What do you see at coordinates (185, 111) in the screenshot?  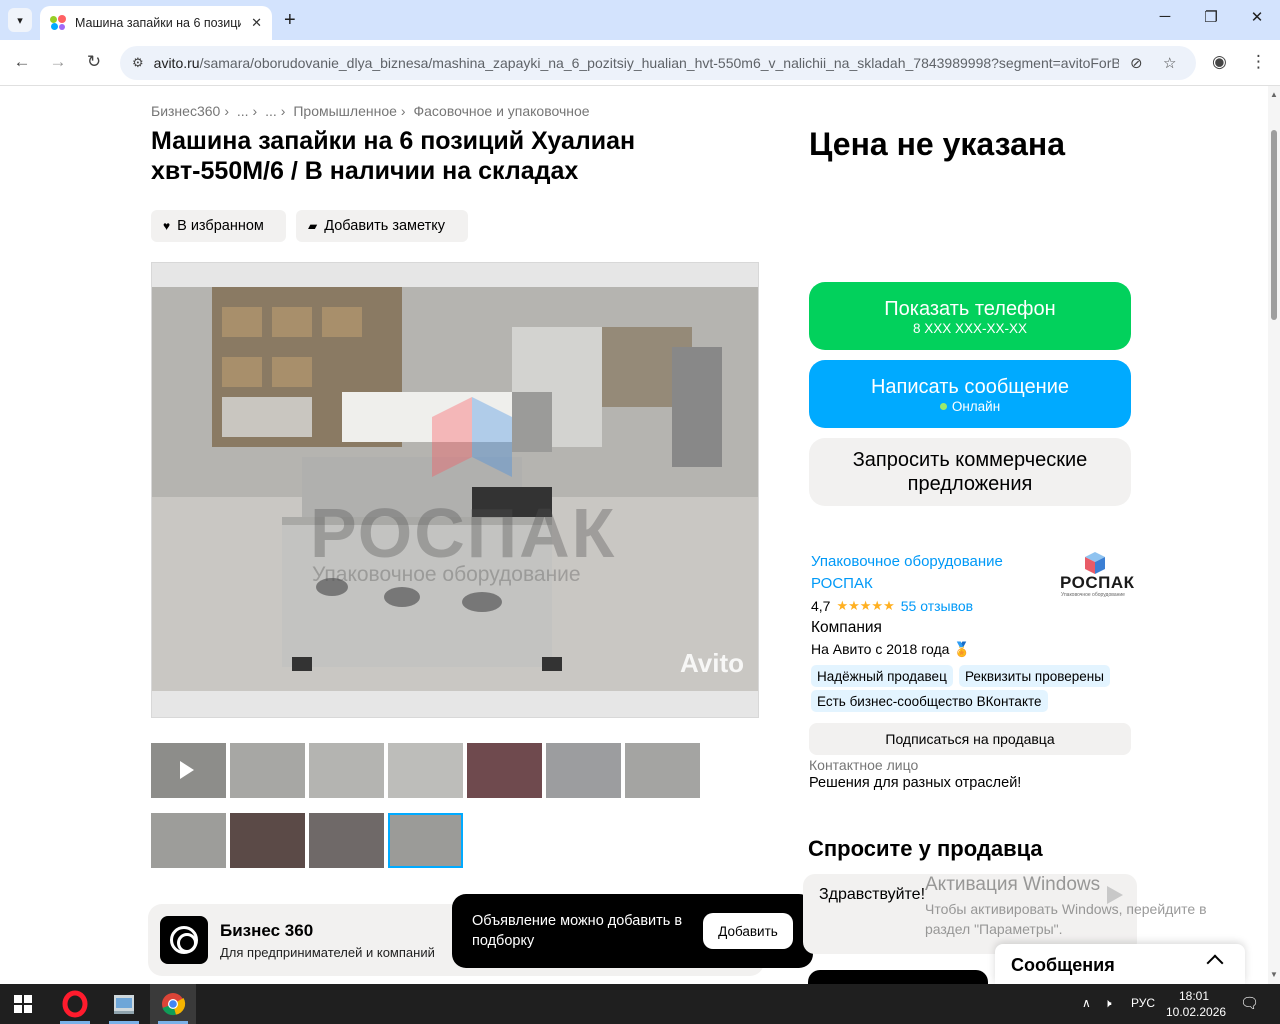 I see `breadcrumb-item: Бизнес360` at bounding box center [185, 111].